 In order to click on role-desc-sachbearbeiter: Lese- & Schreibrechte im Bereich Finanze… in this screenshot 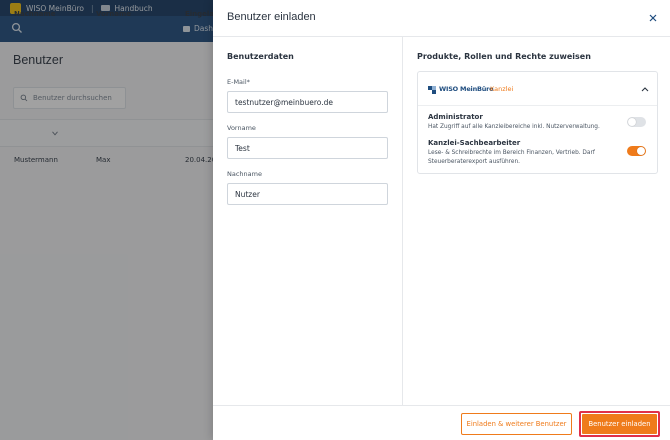, I will do `click(511, 157)`.